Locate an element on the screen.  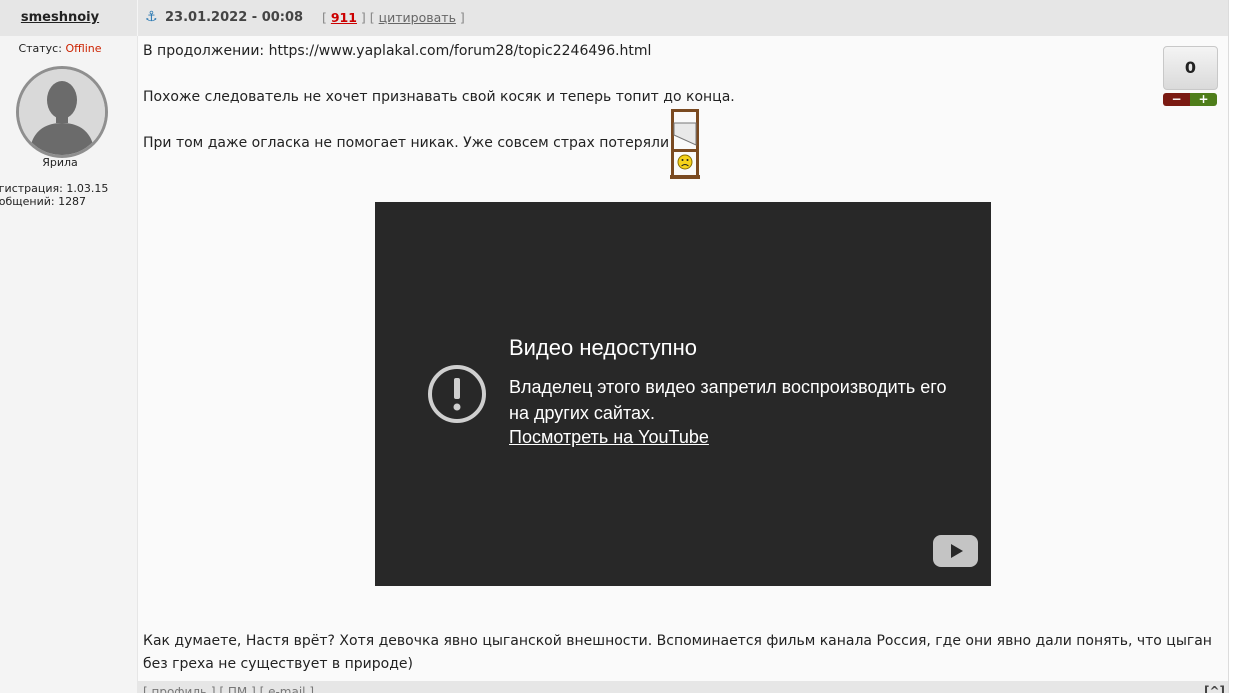
watch-on-youtube-link: Посмотреть на YouTube is located at coordinates (609, 437).